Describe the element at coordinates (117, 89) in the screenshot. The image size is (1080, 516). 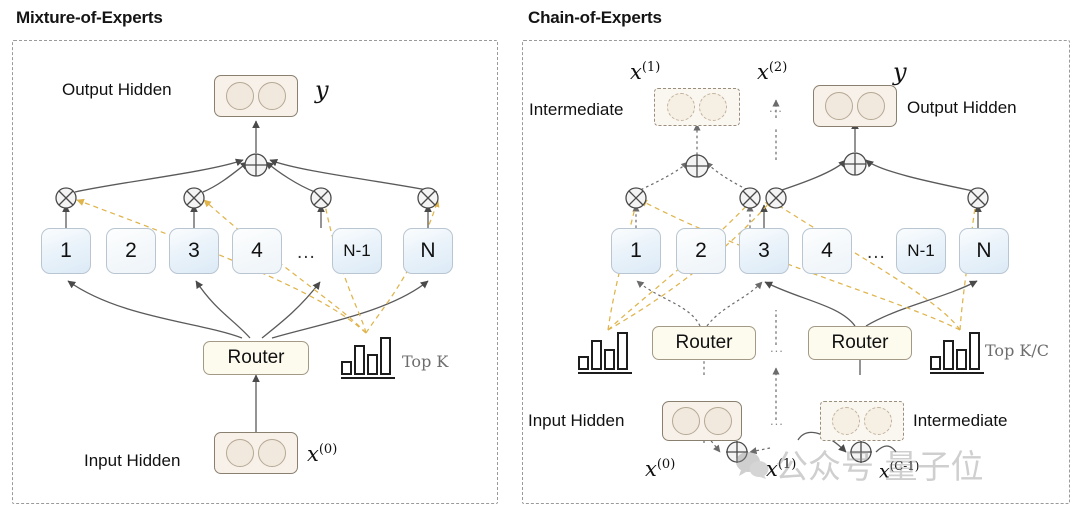
I see `moe-output-hidden-label: Output Hidden` at that location.